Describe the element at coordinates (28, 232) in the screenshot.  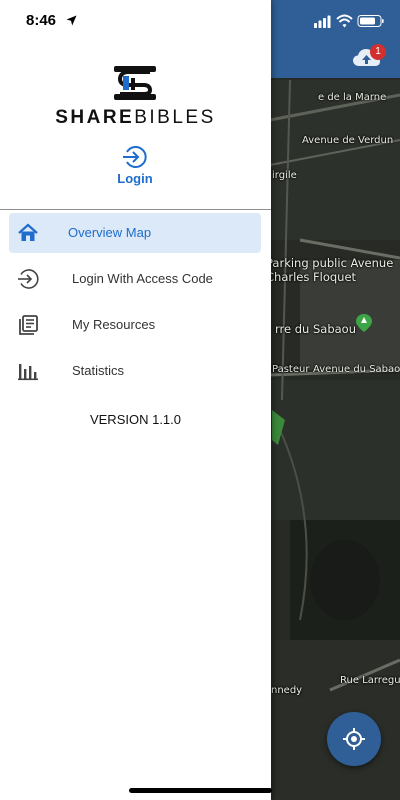
I see `home-icon` at that location.